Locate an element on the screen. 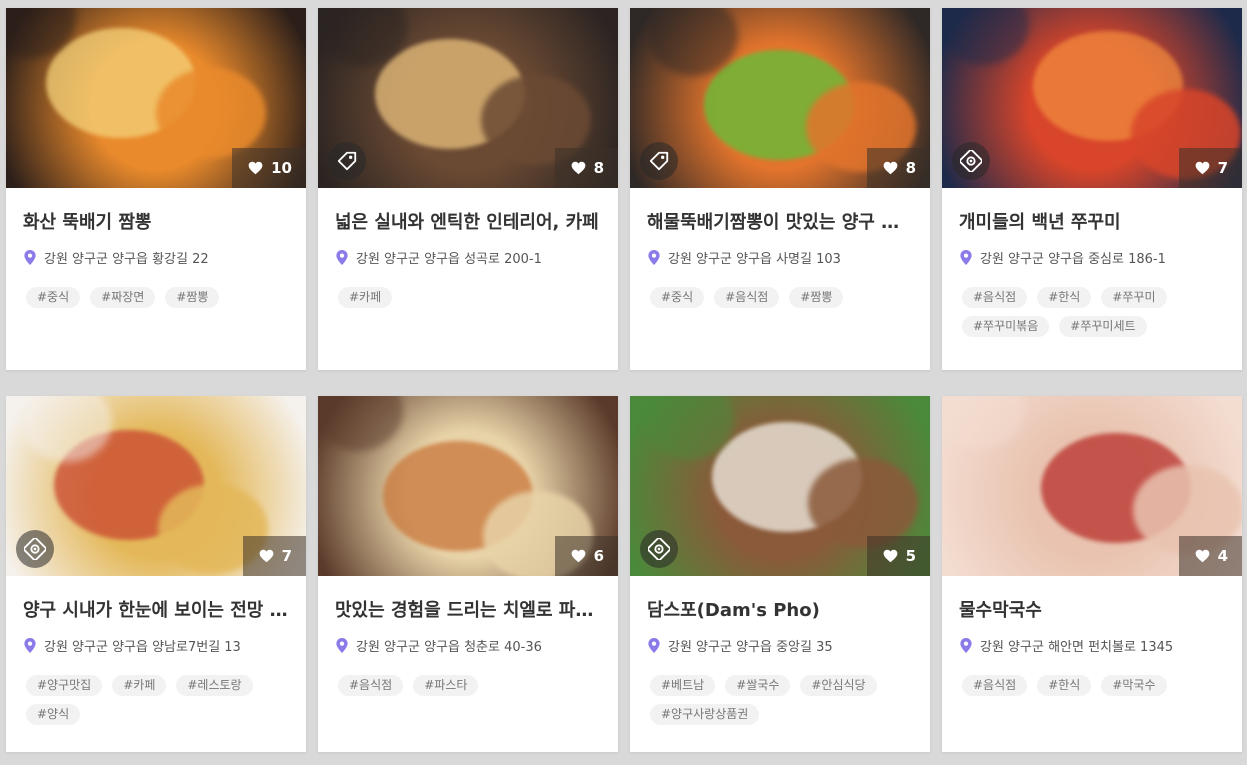 Image resolution: width=1247 pixels, height=765 pixels. restaurant-address: 강원 양구군 양구읍 중앙길 35 is located at coordinates (781, 645).